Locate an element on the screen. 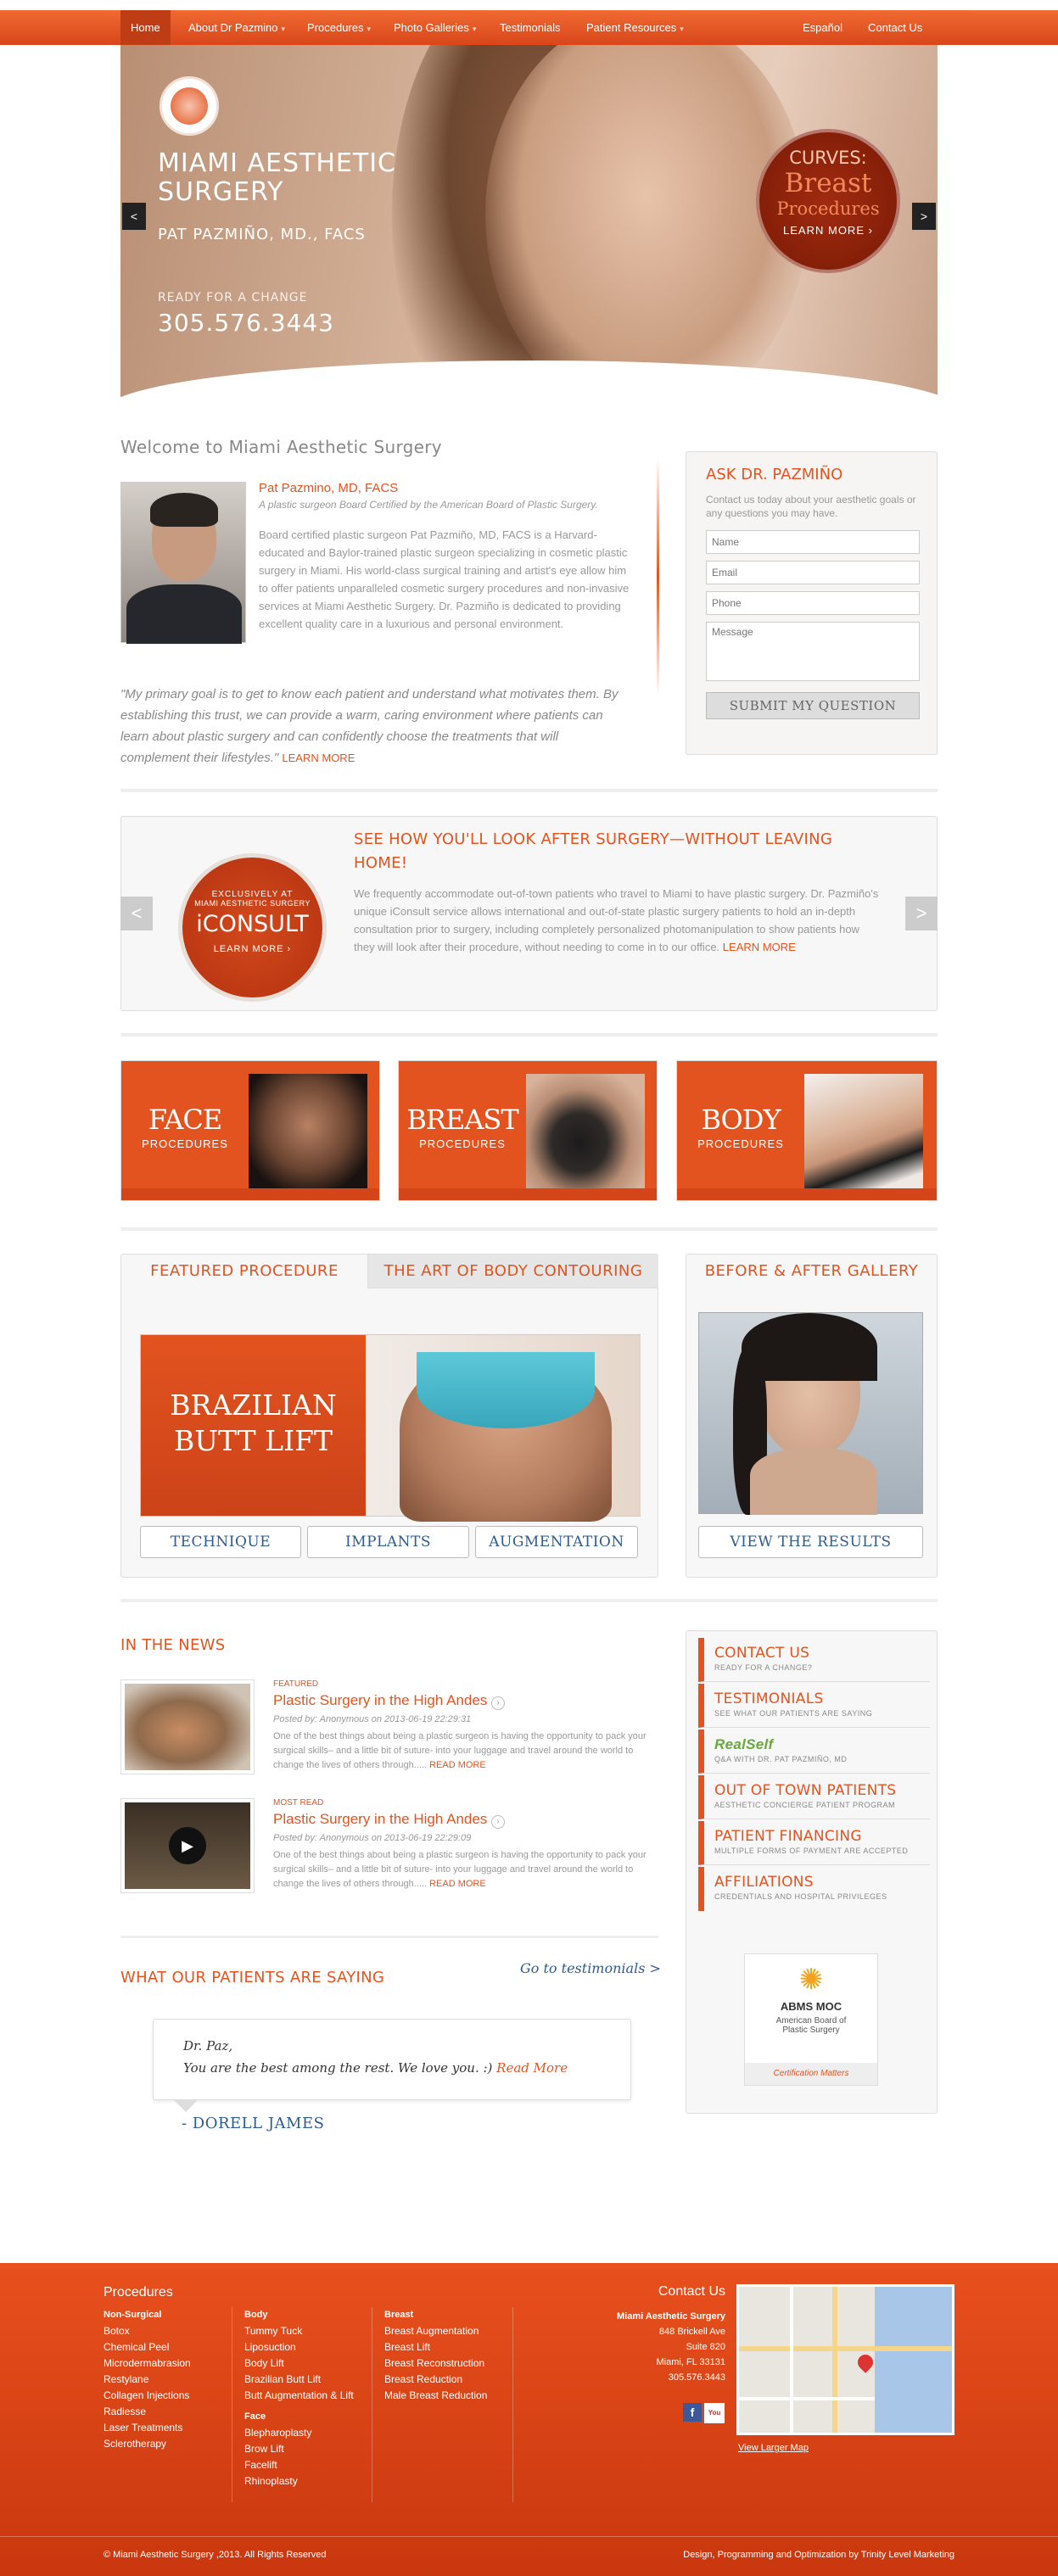 This screenshot has height=2576, width=1058. nav-home: Home is located at coordinates (145, 27).